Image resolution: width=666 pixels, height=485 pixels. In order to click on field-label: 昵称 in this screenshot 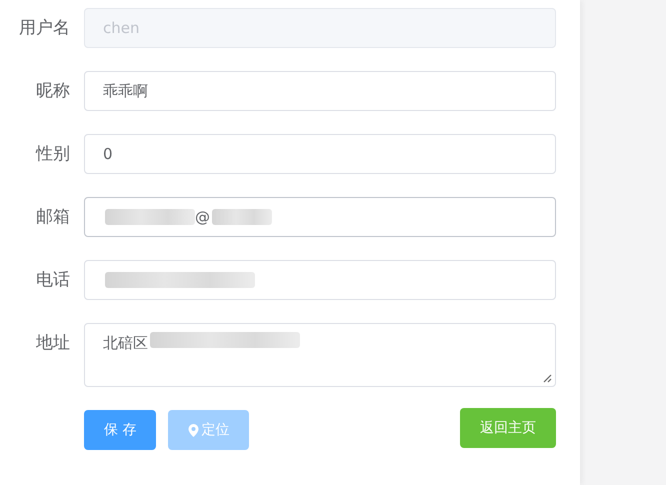, I will do `click(52, 91)`.